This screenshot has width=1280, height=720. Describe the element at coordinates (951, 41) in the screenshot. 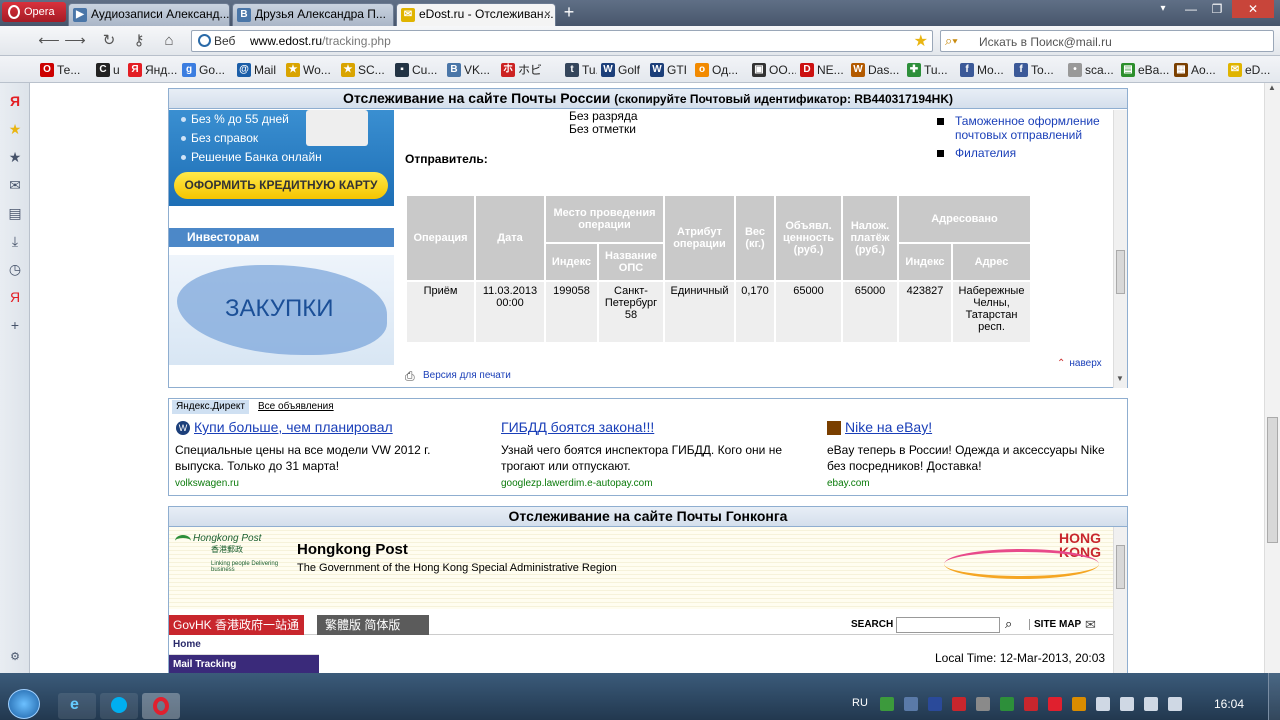

I see `search-icon: ⌕▾` at that location.